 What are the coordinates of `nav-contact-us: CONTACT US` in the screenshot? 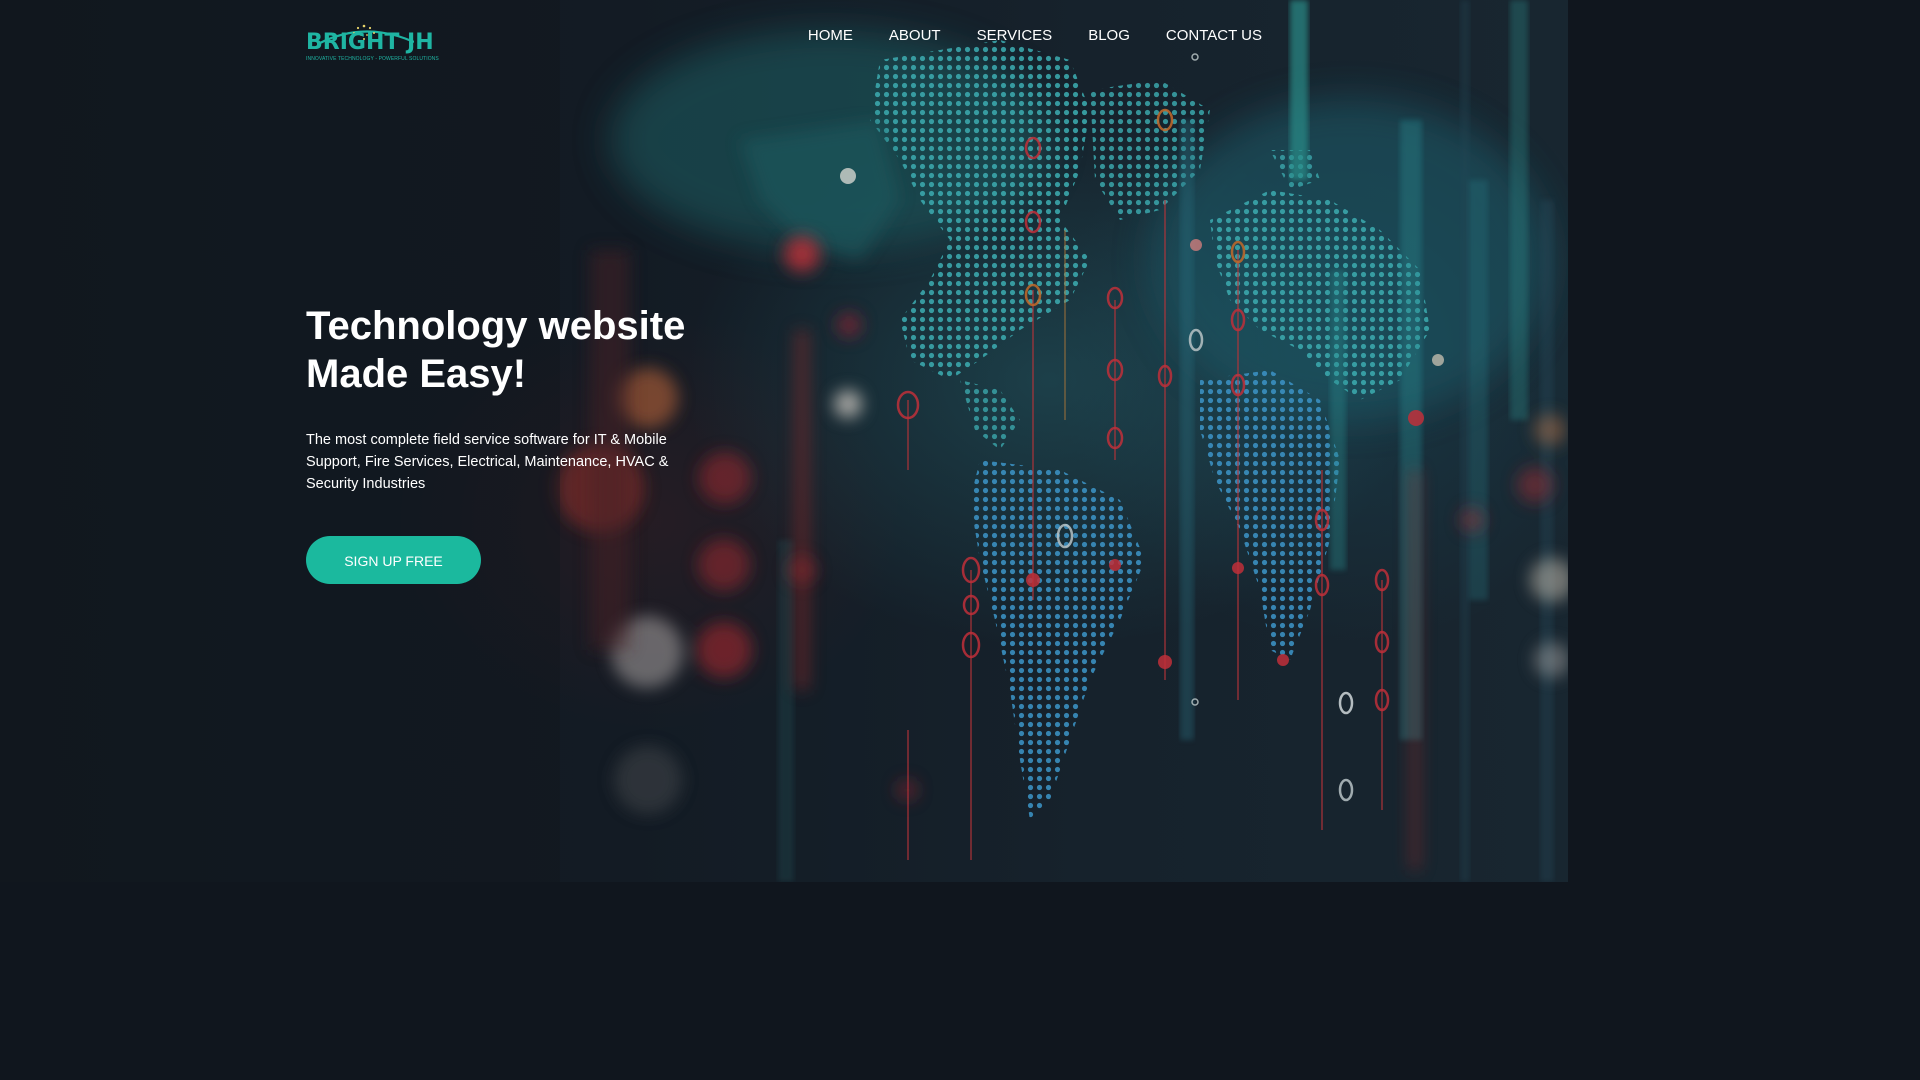 It's located at (1214, 36).